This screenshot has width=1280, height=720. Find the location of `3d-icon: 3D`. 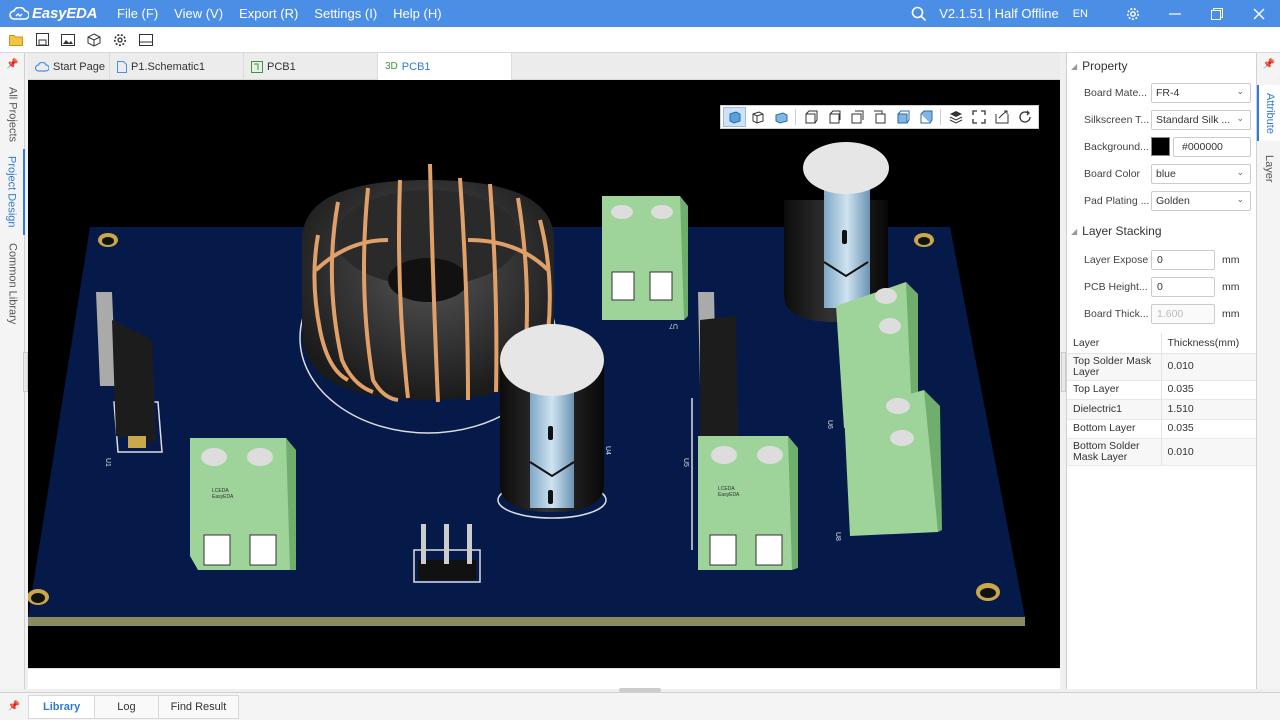

3d-icon: 3D is located at coordinates (391, 66).